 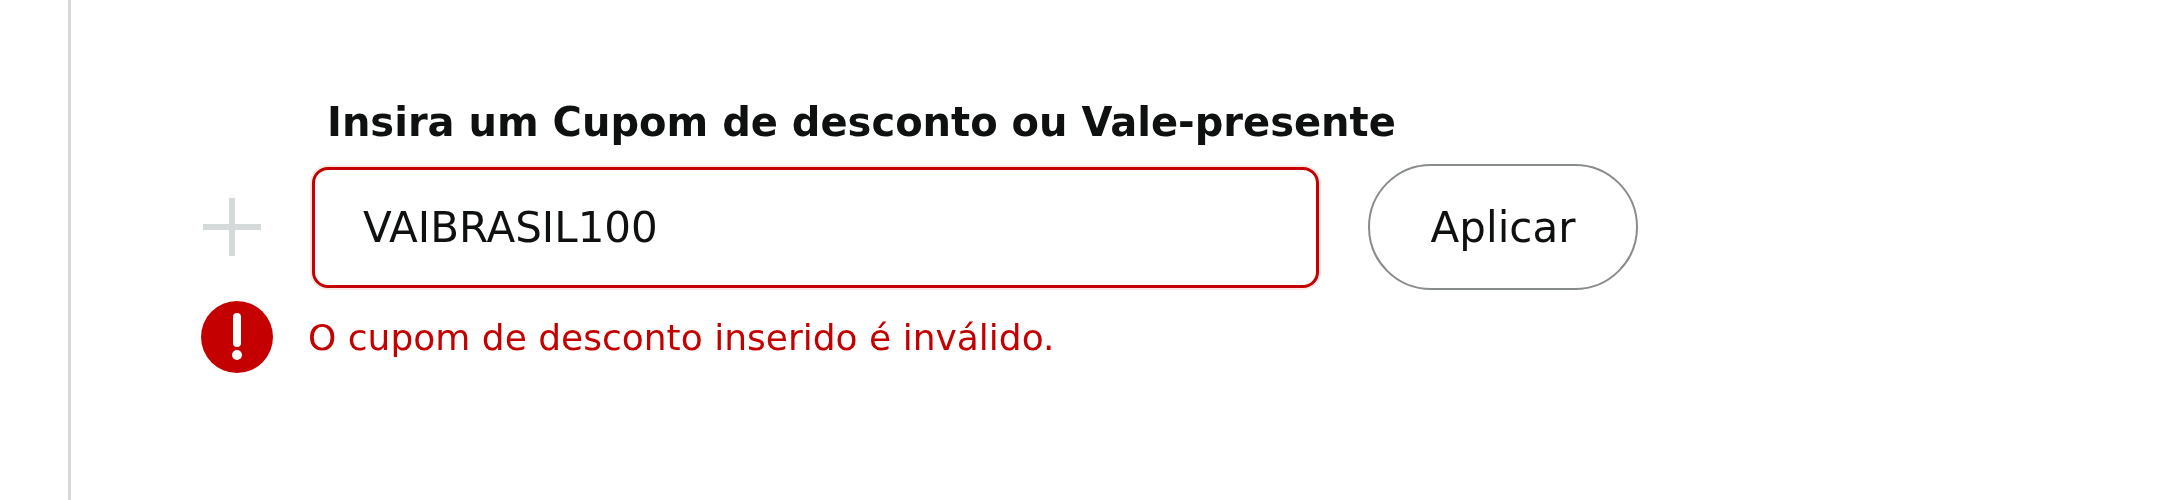 What do you see at coordinates (1503, 227) in the screenshot?
I see `apply-button: Aplicar` at bounding box center [1503, 227].